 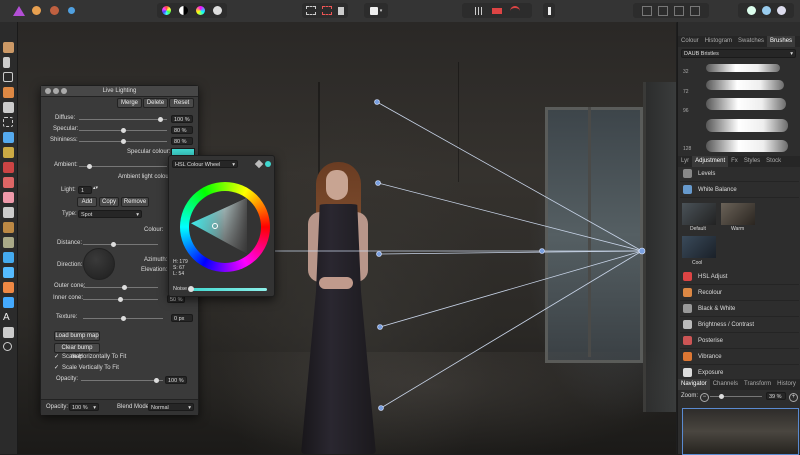 I want to click on specular-value: 80 %, so click(x=182, y=130).